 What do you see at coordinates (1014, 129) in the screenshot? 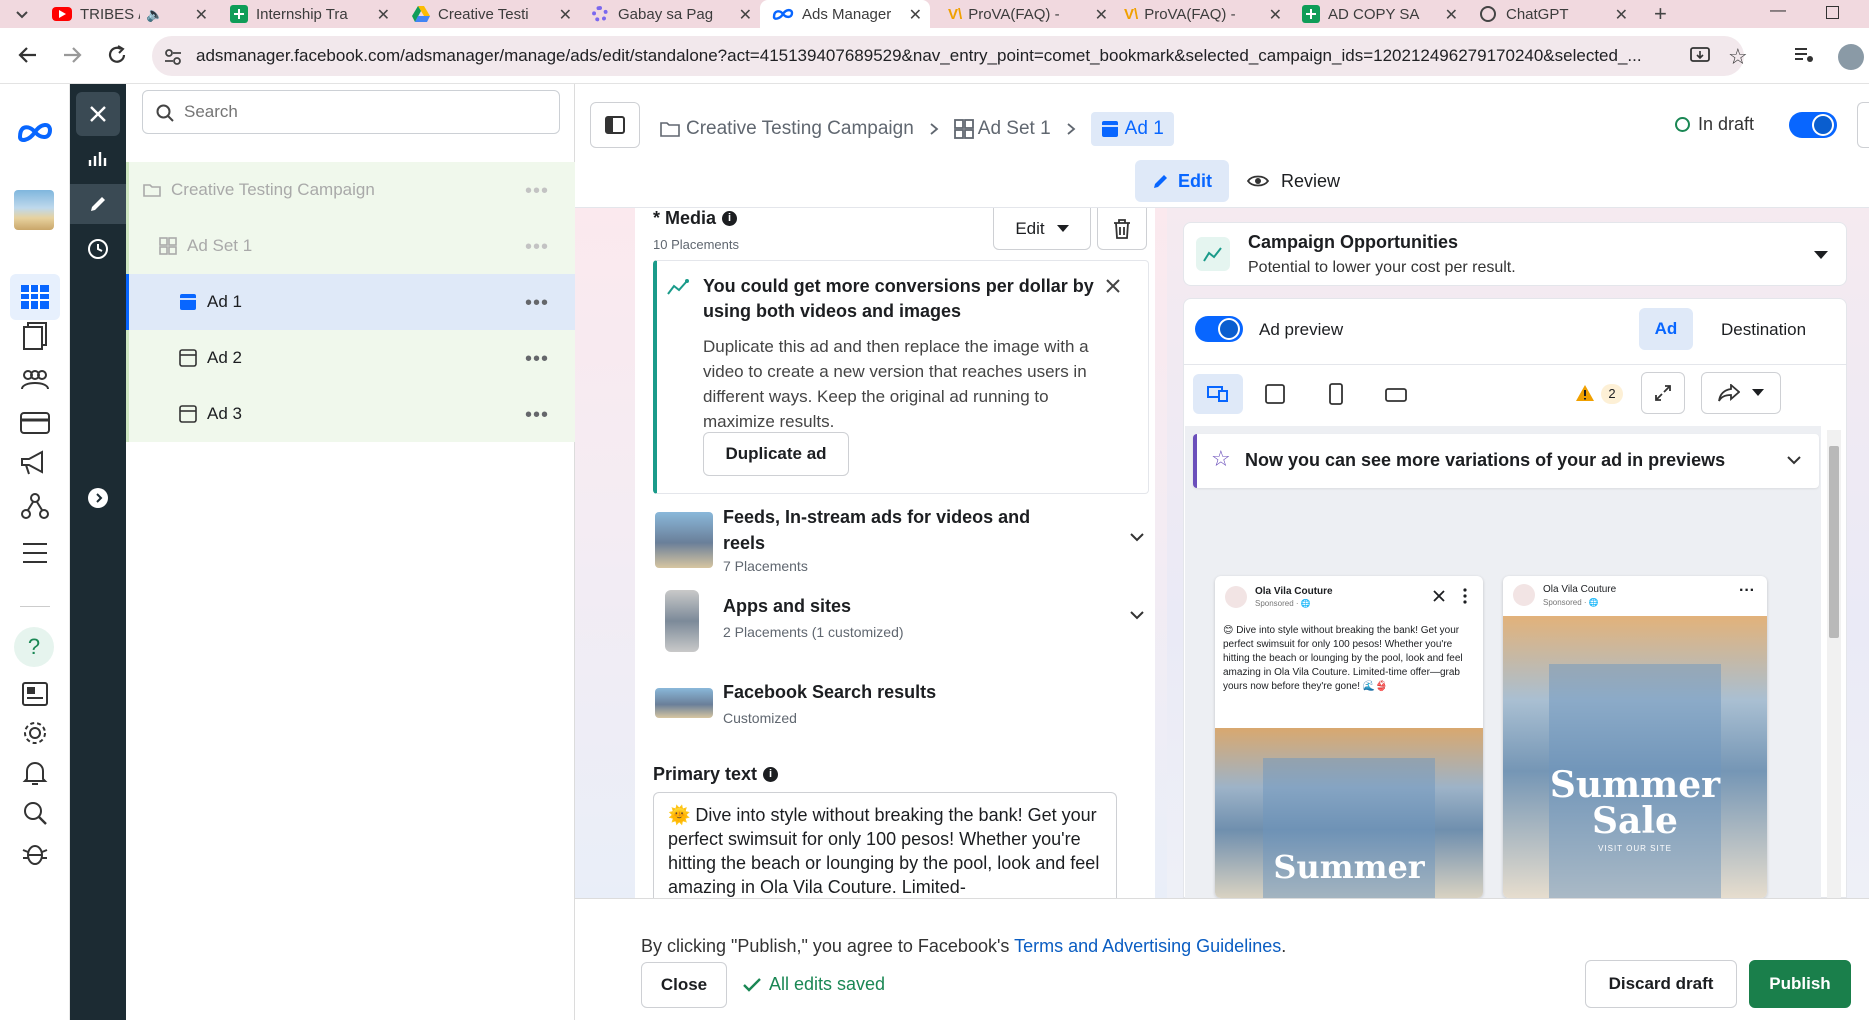
I see `breadcrumb-adset: Ad Set 1` at bounding box center [1014, 129].